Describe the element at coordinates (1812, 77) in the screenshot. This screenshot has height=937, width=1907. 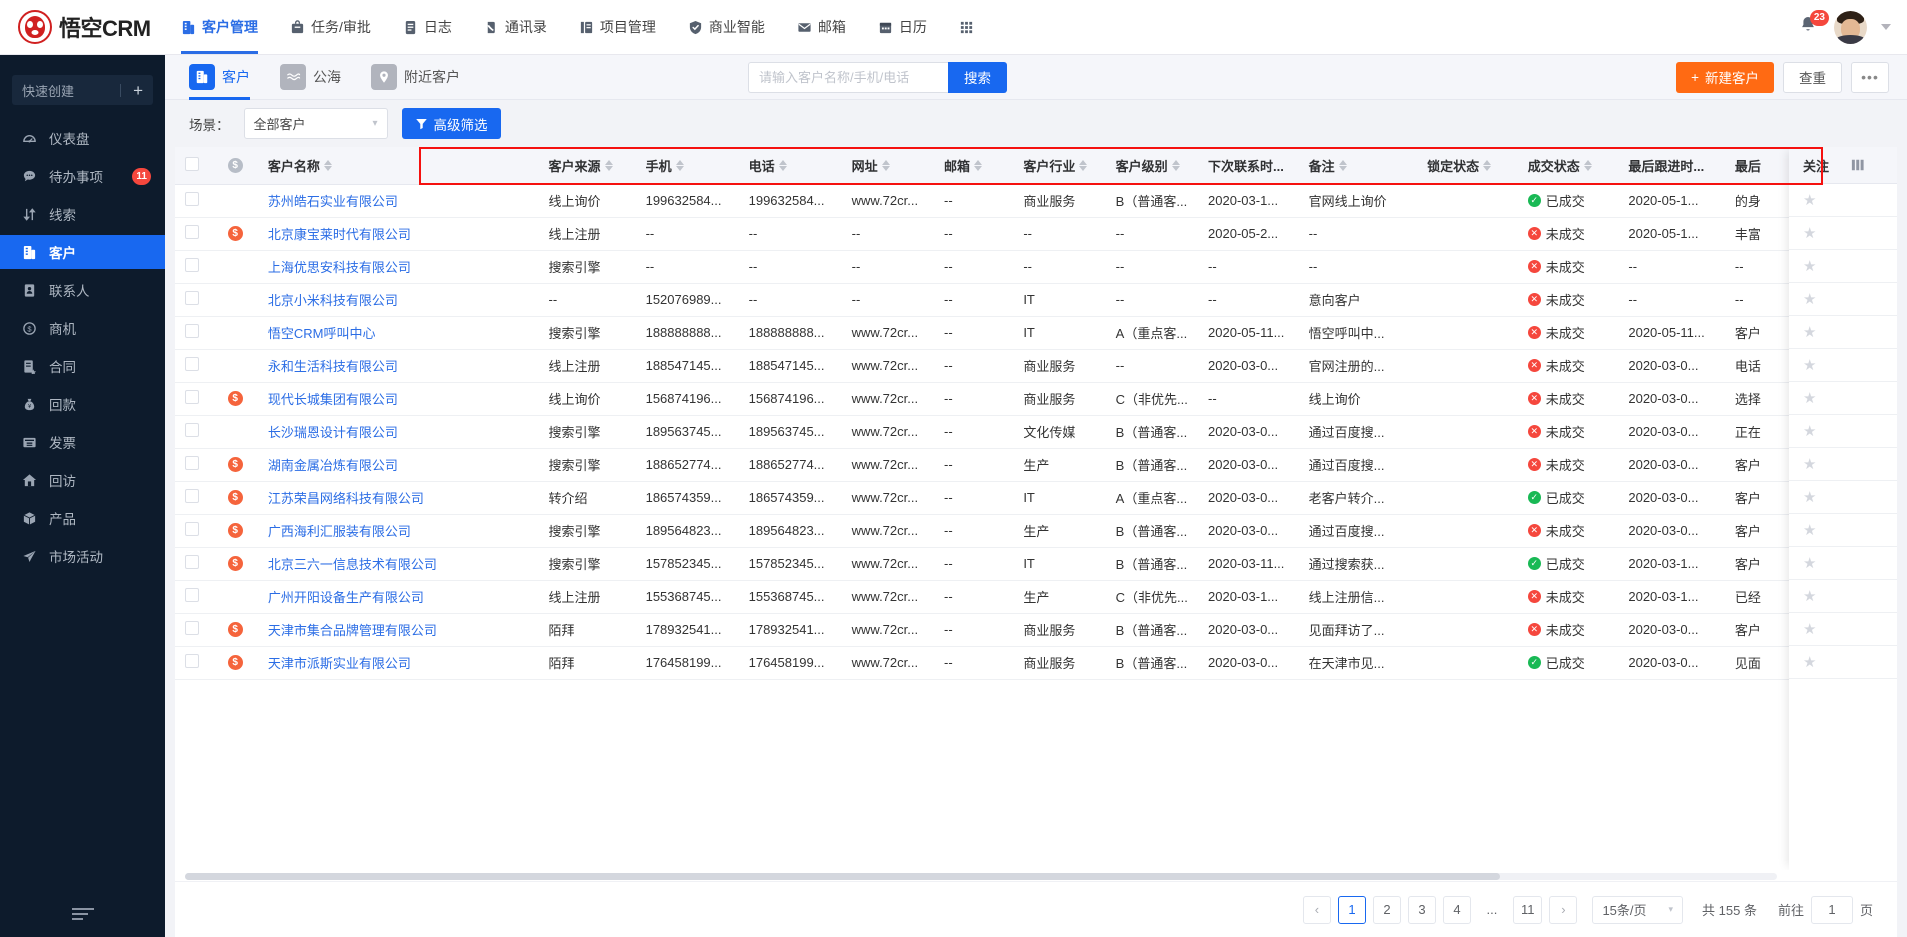
I see `duplicate-check-button: 查重` at that location.